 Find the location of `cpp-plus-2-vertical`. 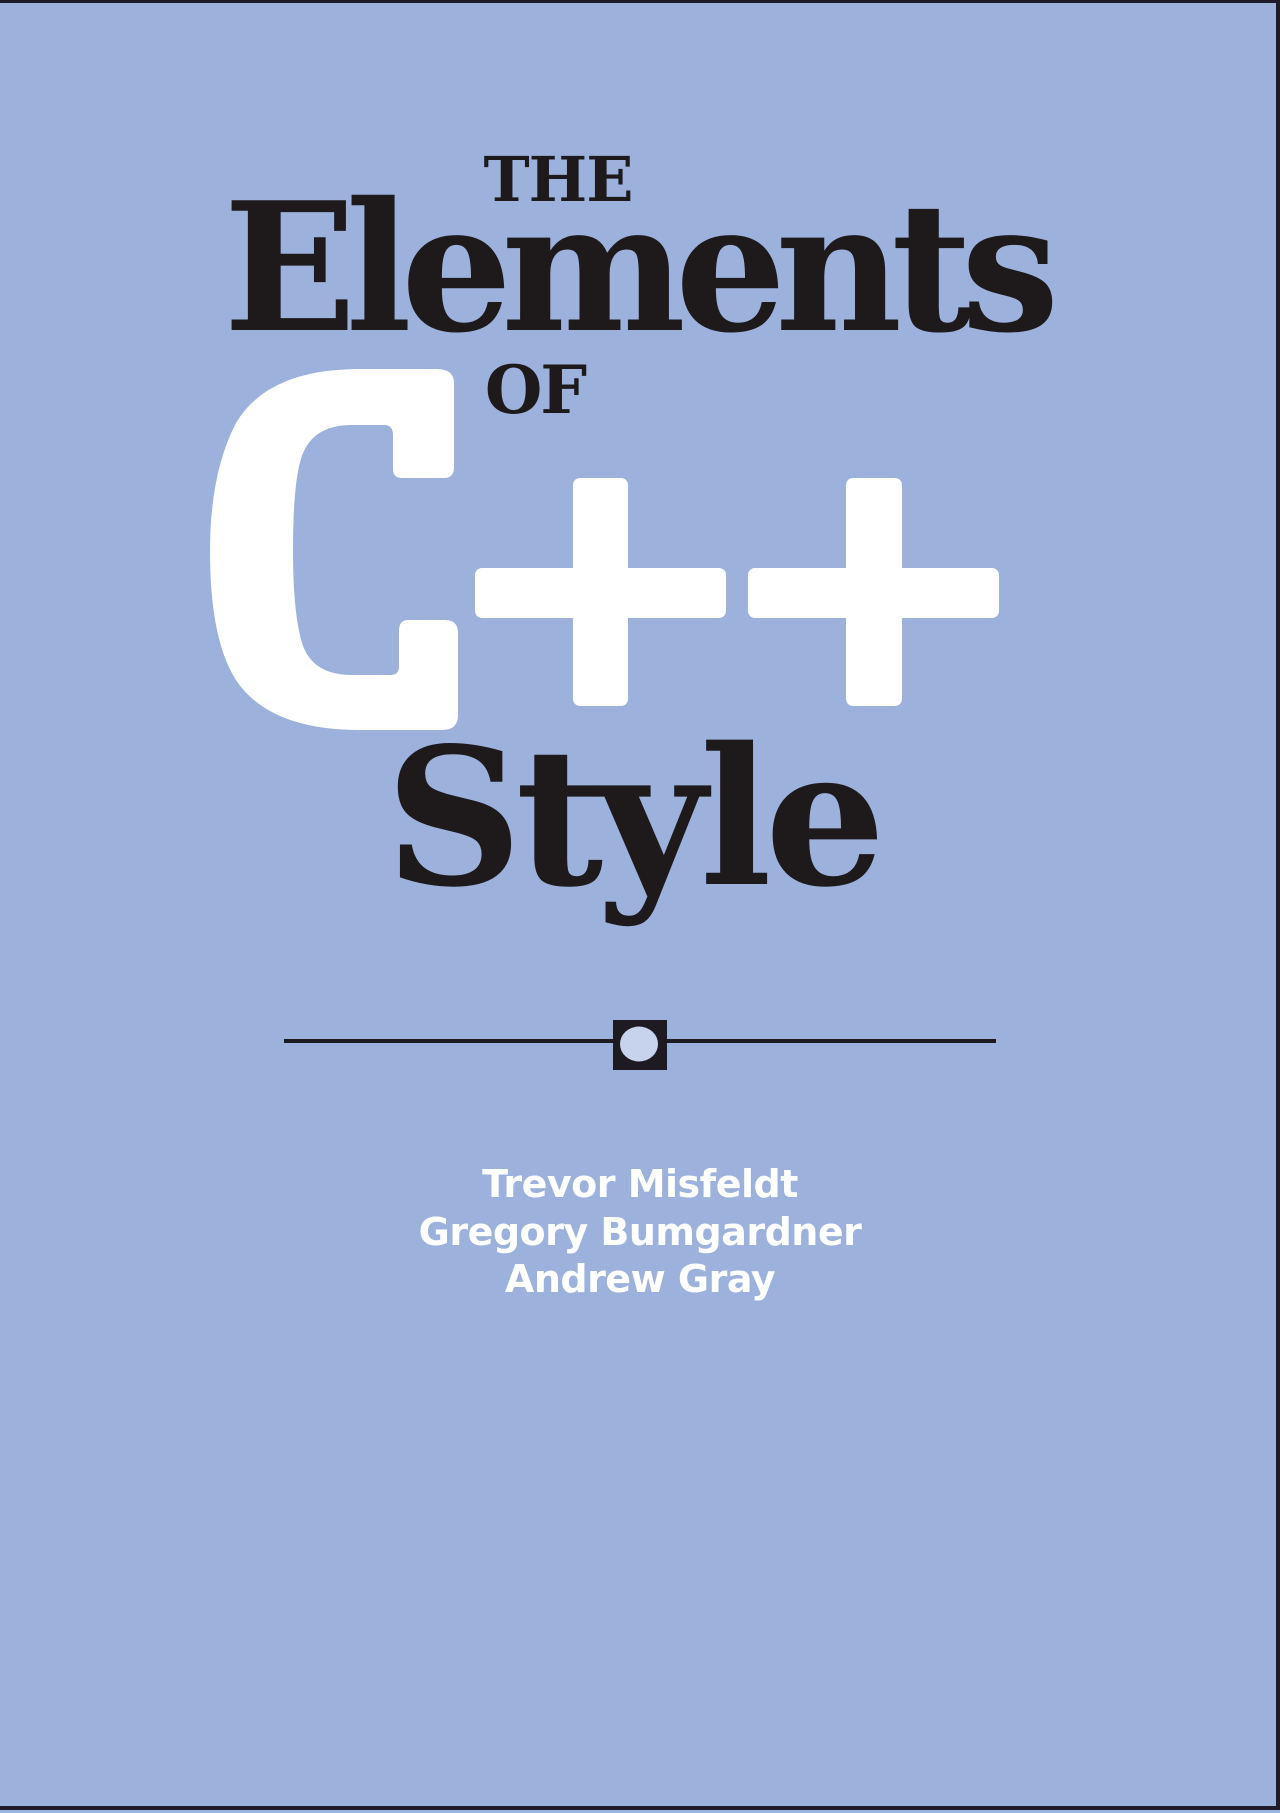

cpp-plus-2-vertical is located at coordinates (874, 592).